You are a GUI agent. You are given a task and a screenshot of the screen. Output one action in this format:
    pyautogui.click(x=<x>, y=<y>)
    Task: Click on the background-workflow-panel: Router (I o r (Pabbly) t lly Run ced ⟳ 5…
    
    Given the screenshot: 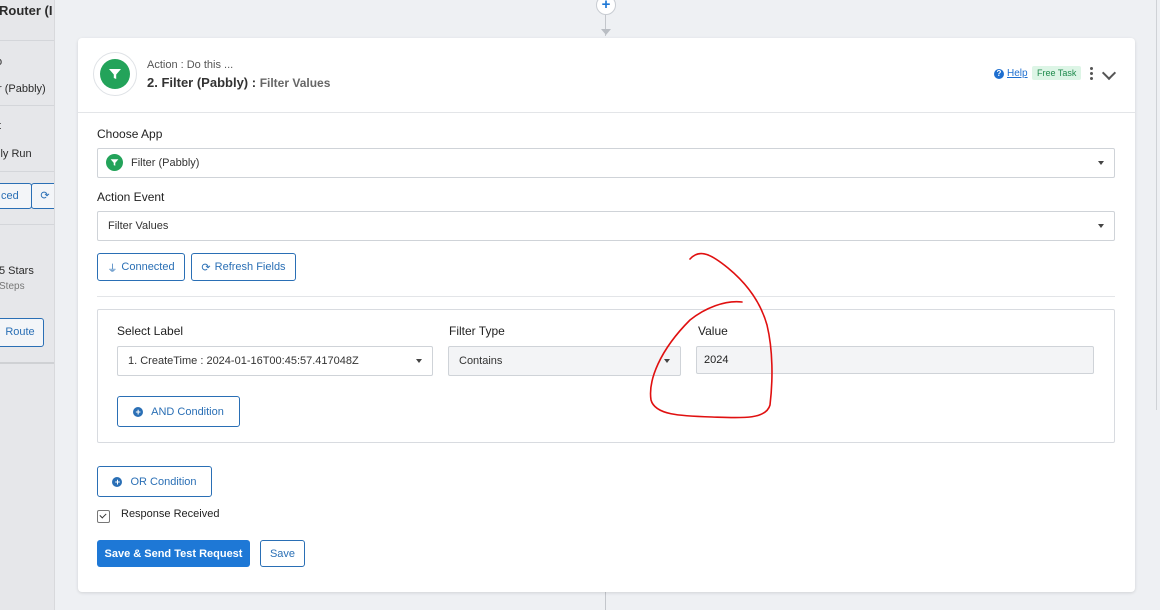 What is the action you would take?
    pyautogui.click(x=27, y=305)
    